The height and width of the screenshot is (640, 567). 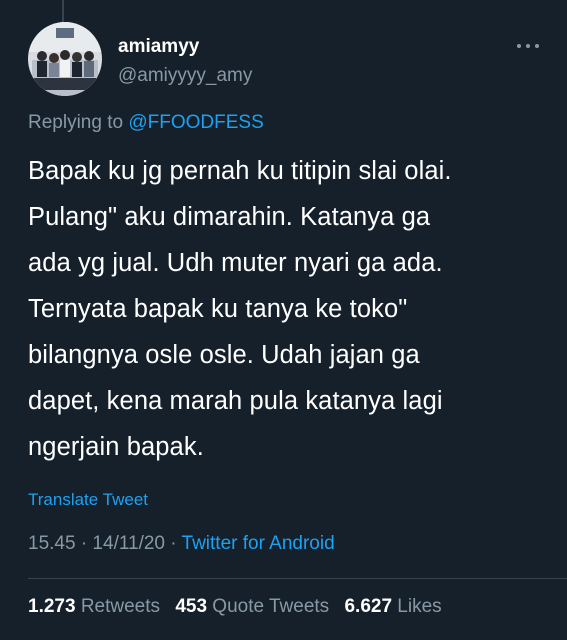 What do you see at coordinates (235, 263) in the screenshot?
I see `tweet-text-line: ada yg jual. Udh muter nyari ga ada.` at bounding box center [235, 263].